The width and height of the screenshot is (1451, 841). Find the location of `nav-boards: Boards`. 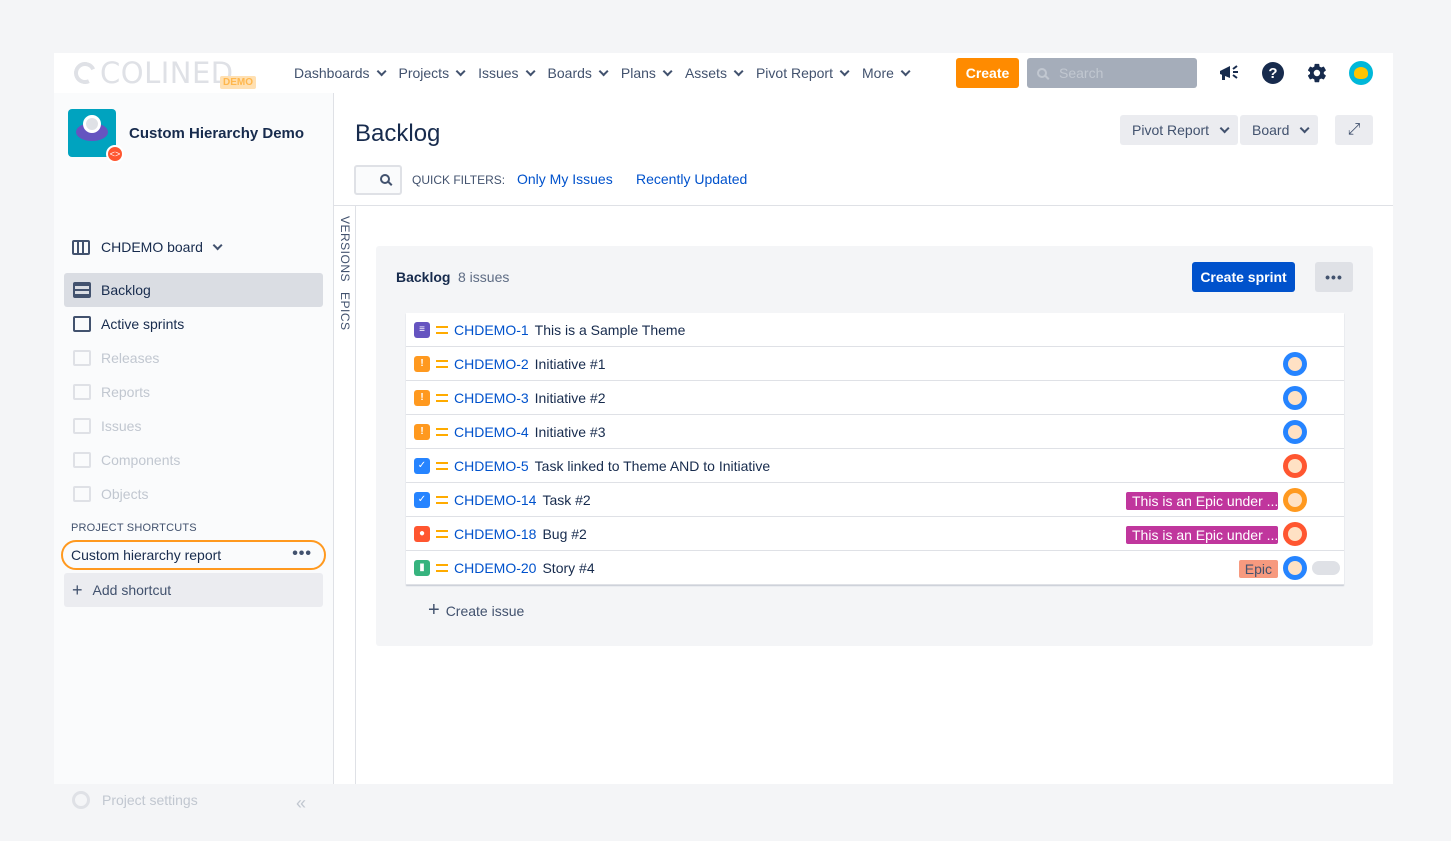

nav-boards: Boards is located at coordinates (578, 73).